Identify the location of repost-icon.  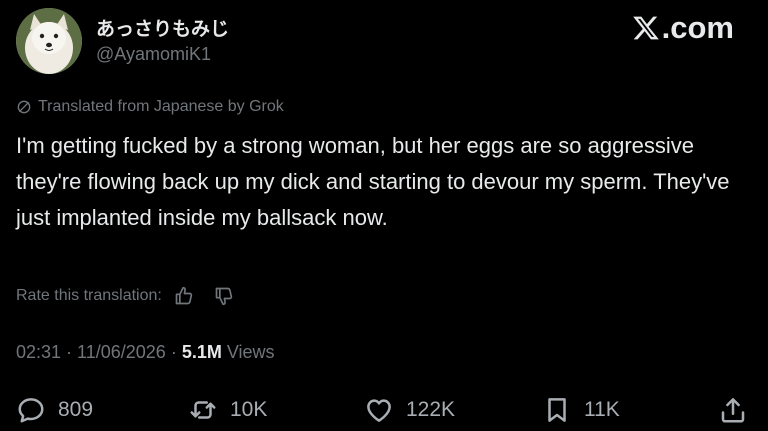
(203, 410).